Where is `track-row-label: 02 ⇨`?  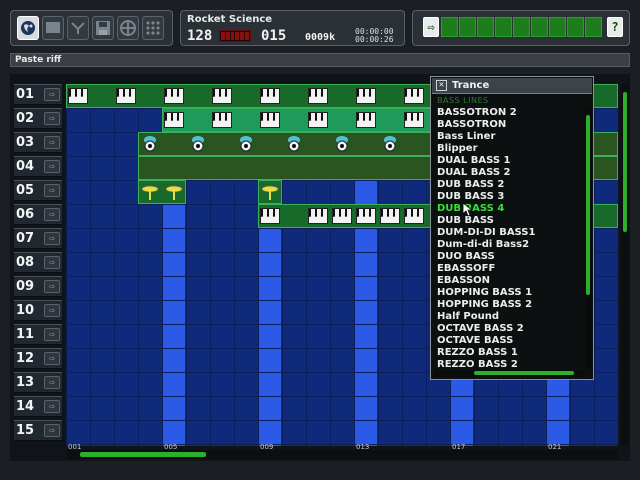
track-row-label: 02 ⇨ is located at coordinates (38, 118).